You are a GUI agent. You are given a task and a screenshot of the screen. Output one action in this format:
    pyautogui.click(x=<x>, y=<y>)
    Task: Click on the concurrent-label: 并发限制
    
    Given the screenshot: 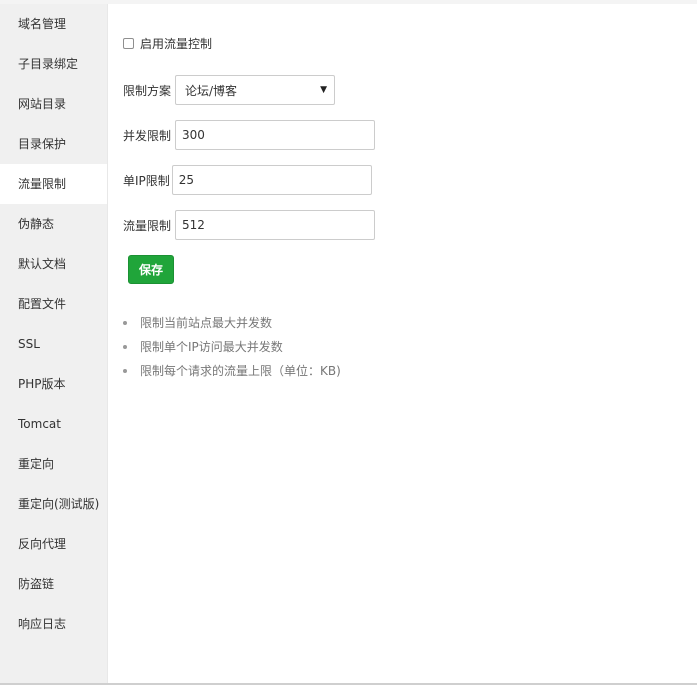 What is the action you would take?
    pyautogui.click(x=147, y=135)
    